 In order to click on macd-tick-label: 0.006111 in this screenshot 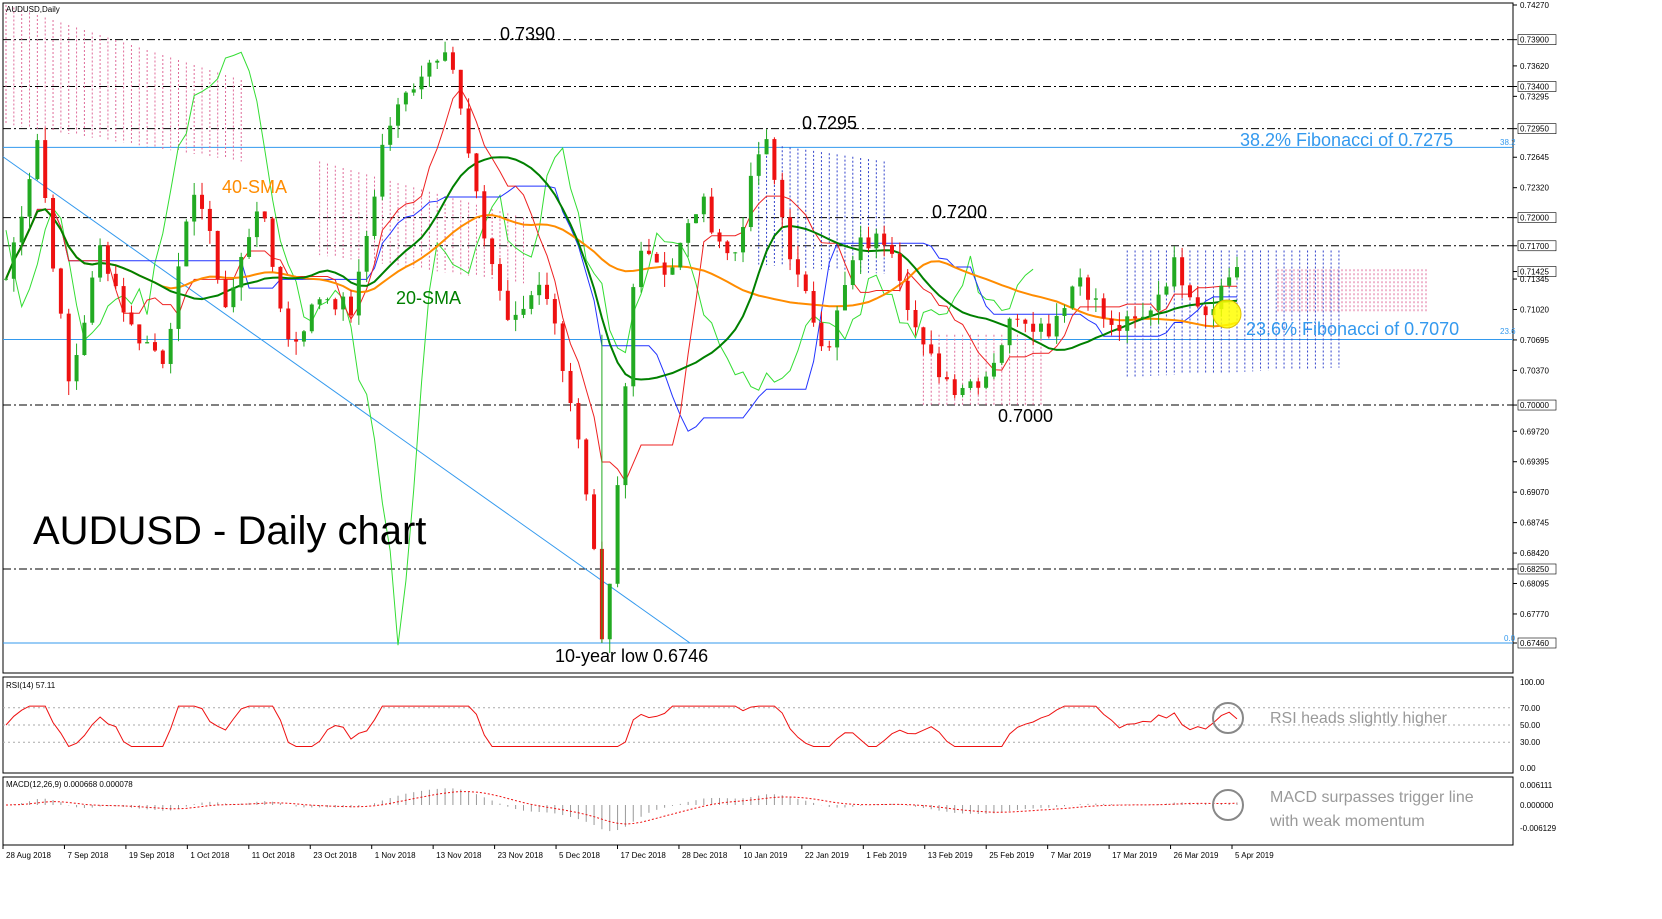, I will do `click(1536, 785)`.